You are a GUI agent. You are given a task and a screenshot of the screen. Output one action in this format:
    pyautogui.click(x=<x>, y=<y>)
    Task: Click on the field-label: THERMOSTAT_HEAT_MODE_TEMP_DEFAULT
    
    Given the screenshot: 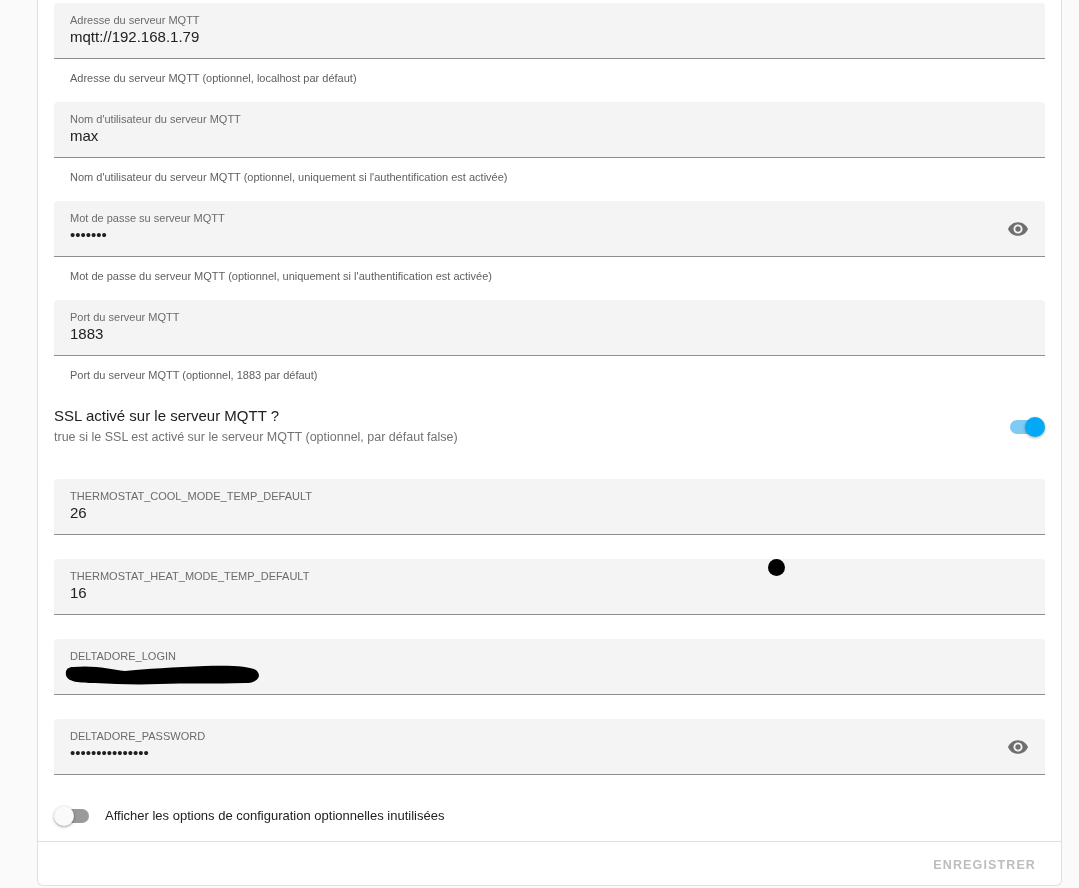 What is the action you would take?
    pyautogui.click(x=190, y=576)
    